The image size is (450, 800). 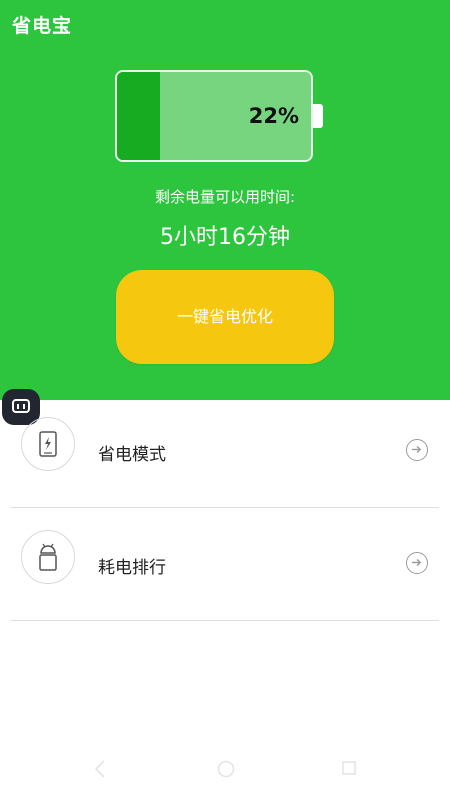 What do you see at coordinates (225, 564) in the screenshot?
I see `menu-item-power-consumption-ranking: 耗电排行` at bounding box center [225, 564].